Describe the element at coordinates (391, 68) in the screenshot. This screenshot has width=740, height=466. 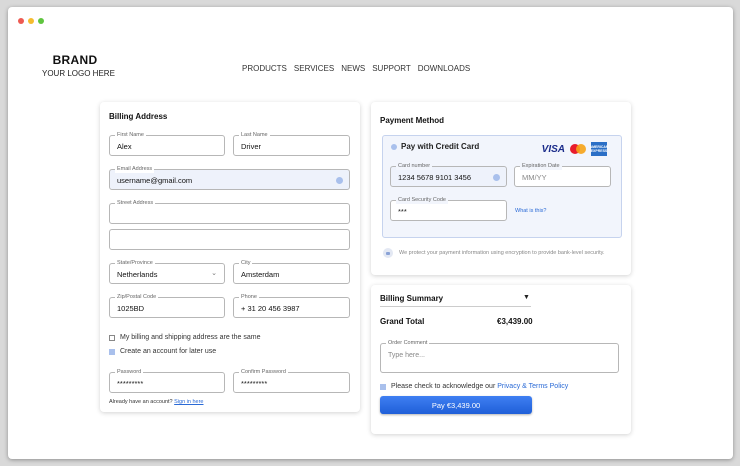
I see `nav-support: SUPPORT` at that location.